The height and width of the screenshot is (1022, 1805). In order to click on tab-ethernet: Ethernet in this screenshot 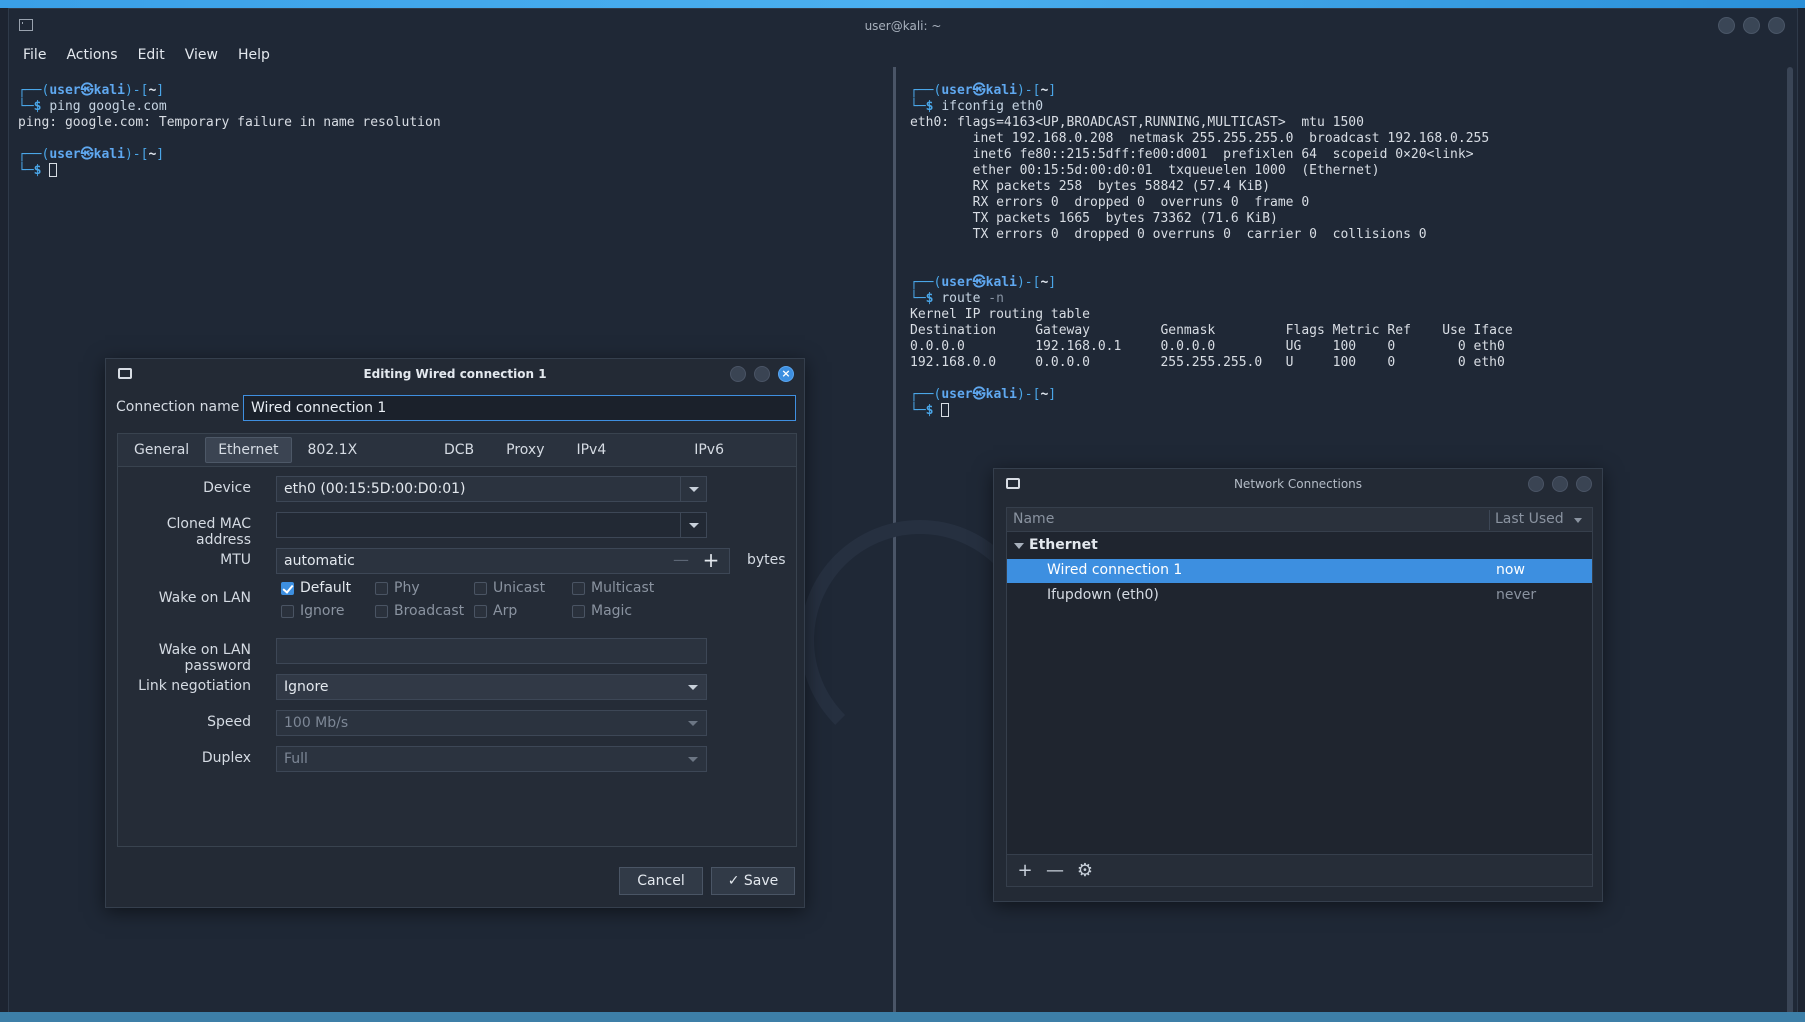, I will do `click(248, 450)`.